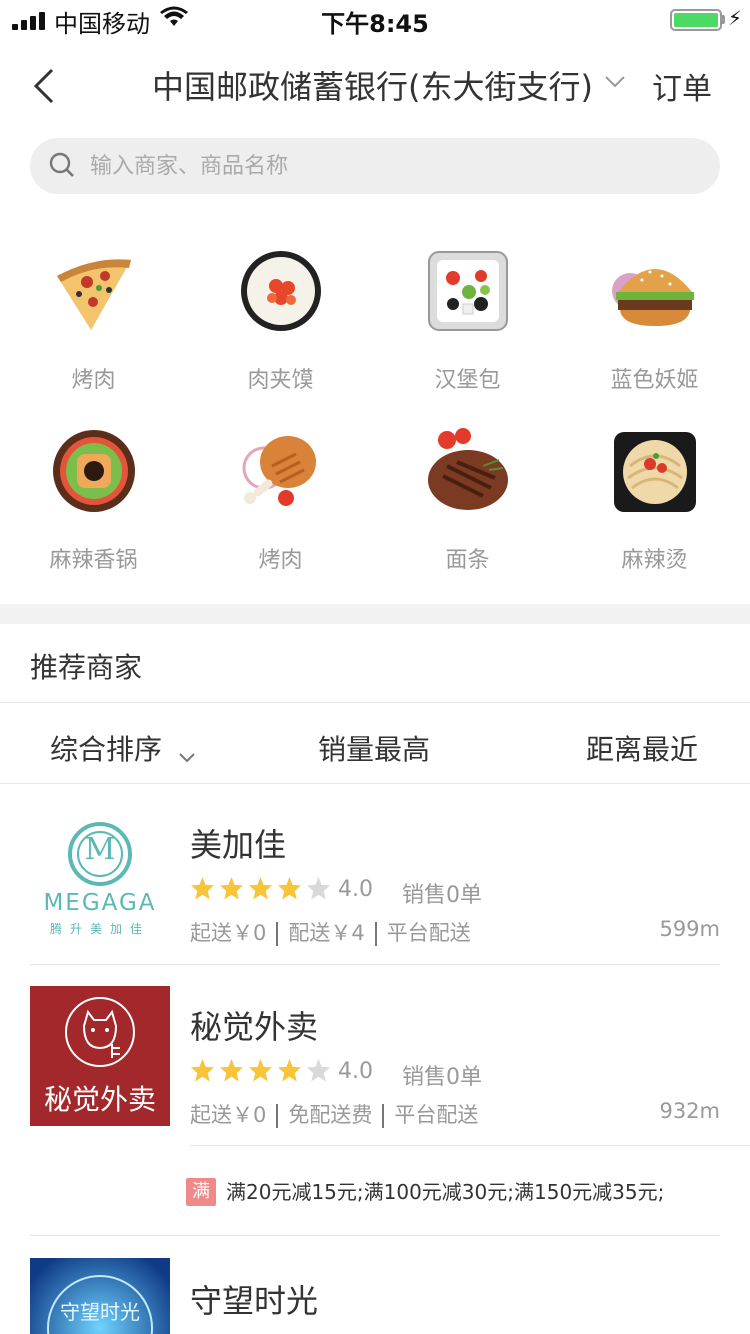 The width and height of the screenshot is (750, 1334). Describe the element at coordinates (99, 929) in the screenshot. I see `logo-tagline: 腾升美加佳` at that location.